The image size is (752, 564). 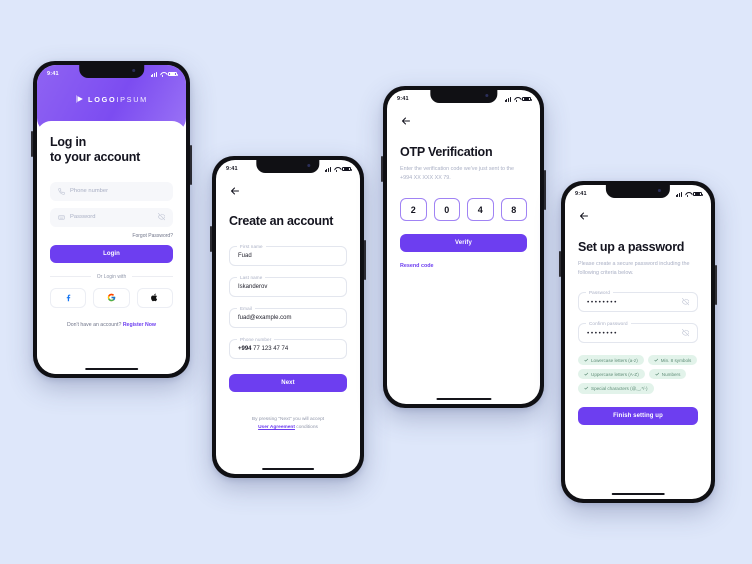 I want to click on criteria-chip-label: Lowercase letters (a-z), so click(x=614, y=360).